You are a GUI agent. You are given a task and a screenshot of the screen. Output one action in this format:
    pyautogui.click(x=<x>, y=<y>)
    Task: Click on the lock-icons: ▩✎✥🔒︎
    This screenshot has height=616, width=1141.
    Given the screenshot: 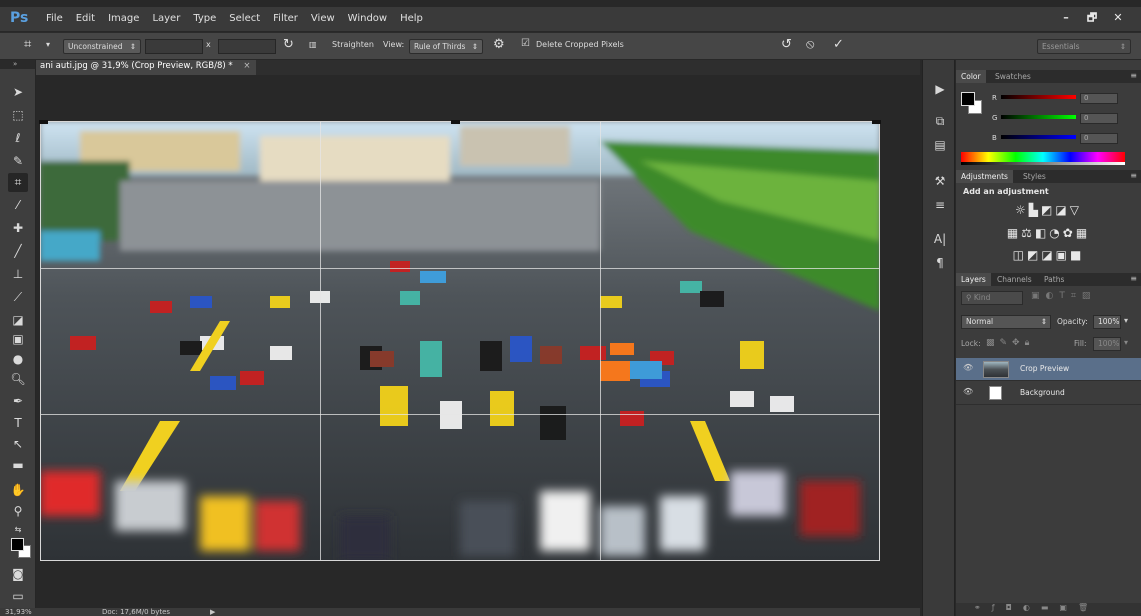 What is the action you would take?
    pyautogui.click(x=1010, y=343)
    